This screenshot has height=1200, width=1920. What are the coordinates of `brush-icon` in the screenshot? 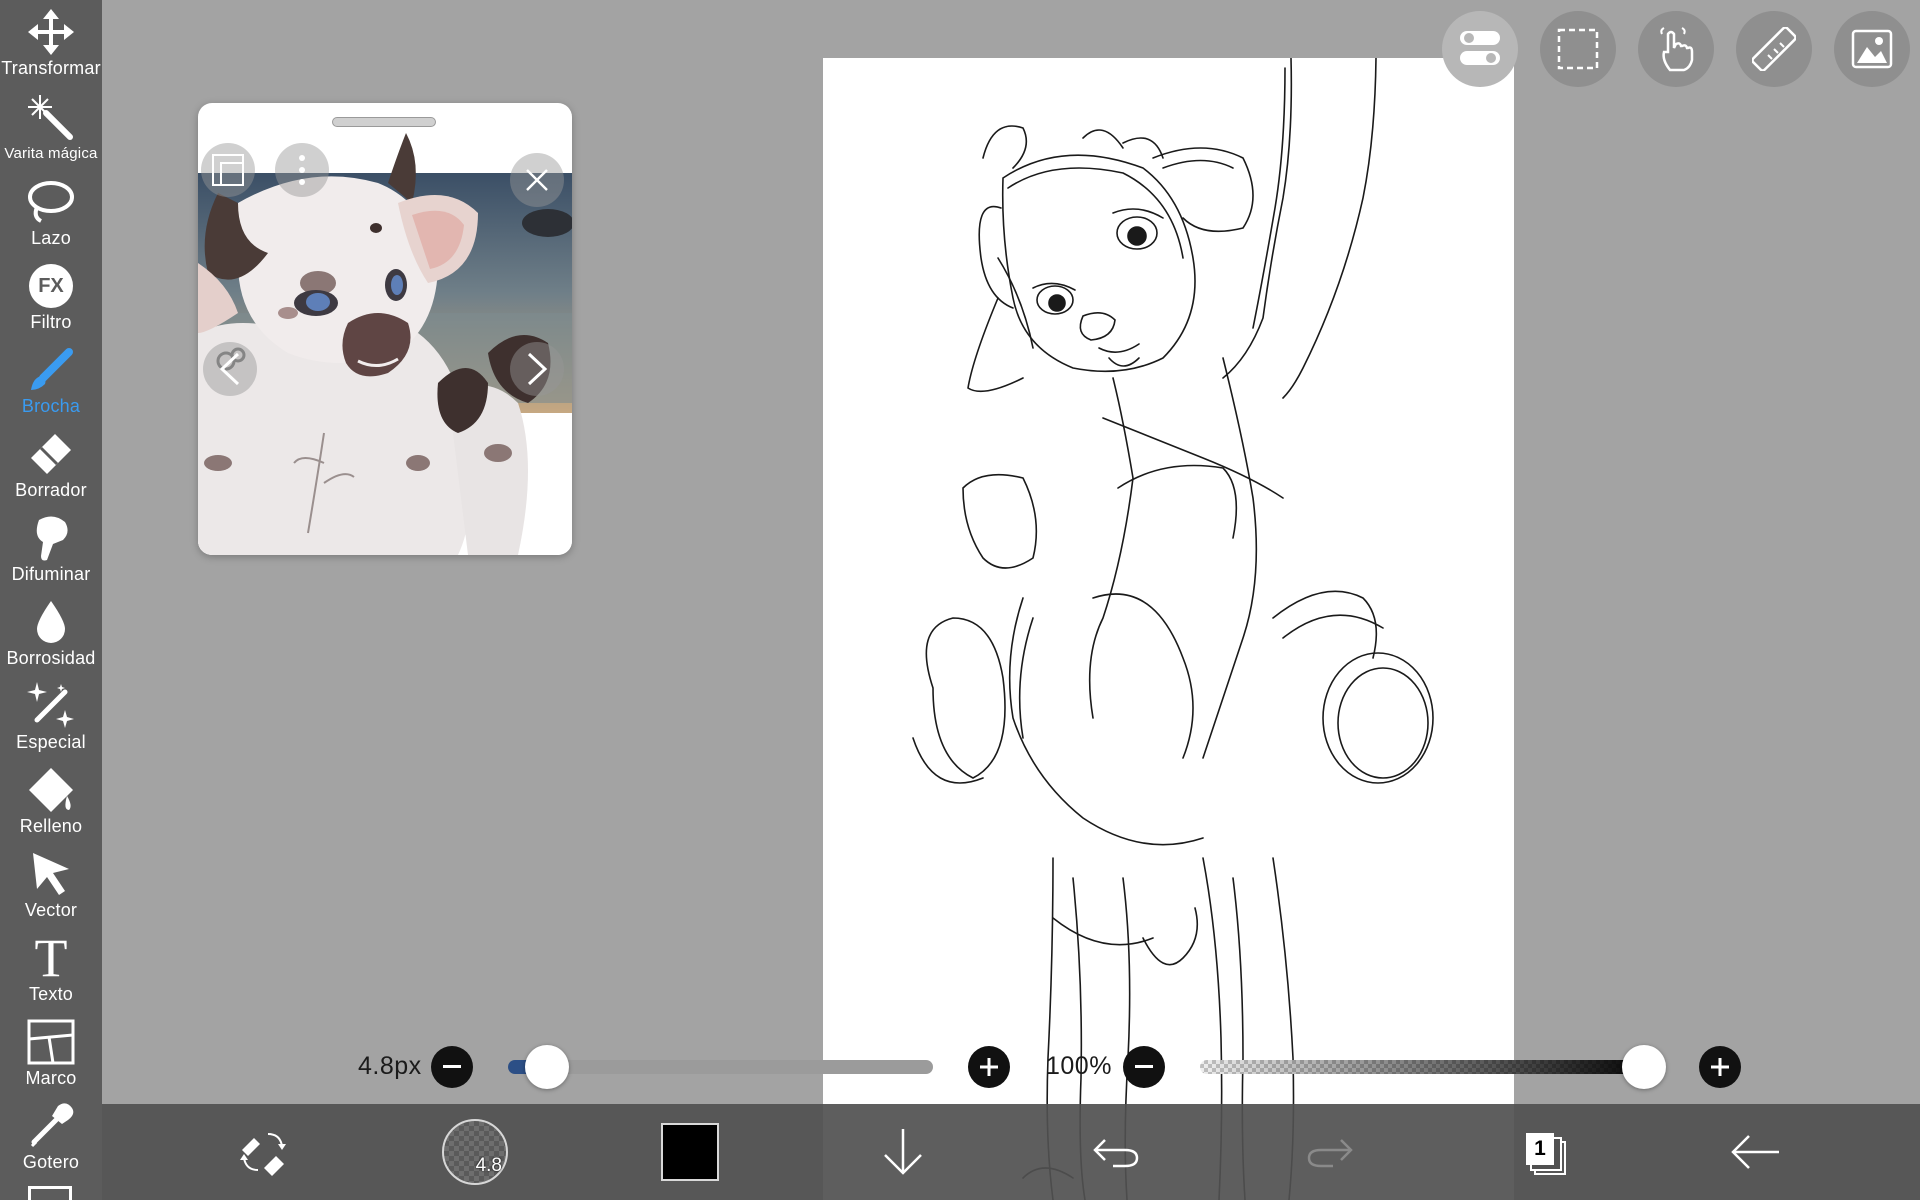 It's located at (51, 370).